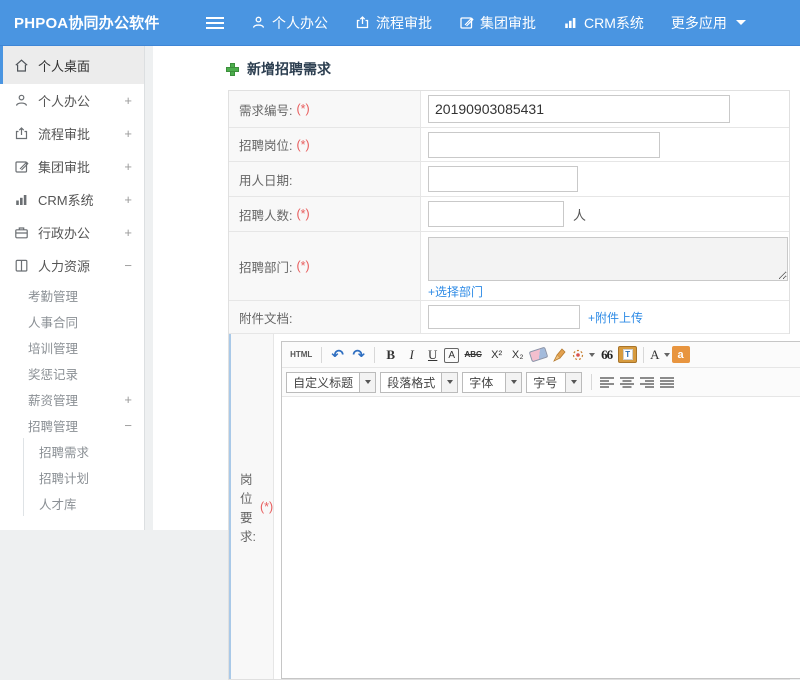  I want to click on form-row-demand-number: 需求编号: (*), so click(509, 109).